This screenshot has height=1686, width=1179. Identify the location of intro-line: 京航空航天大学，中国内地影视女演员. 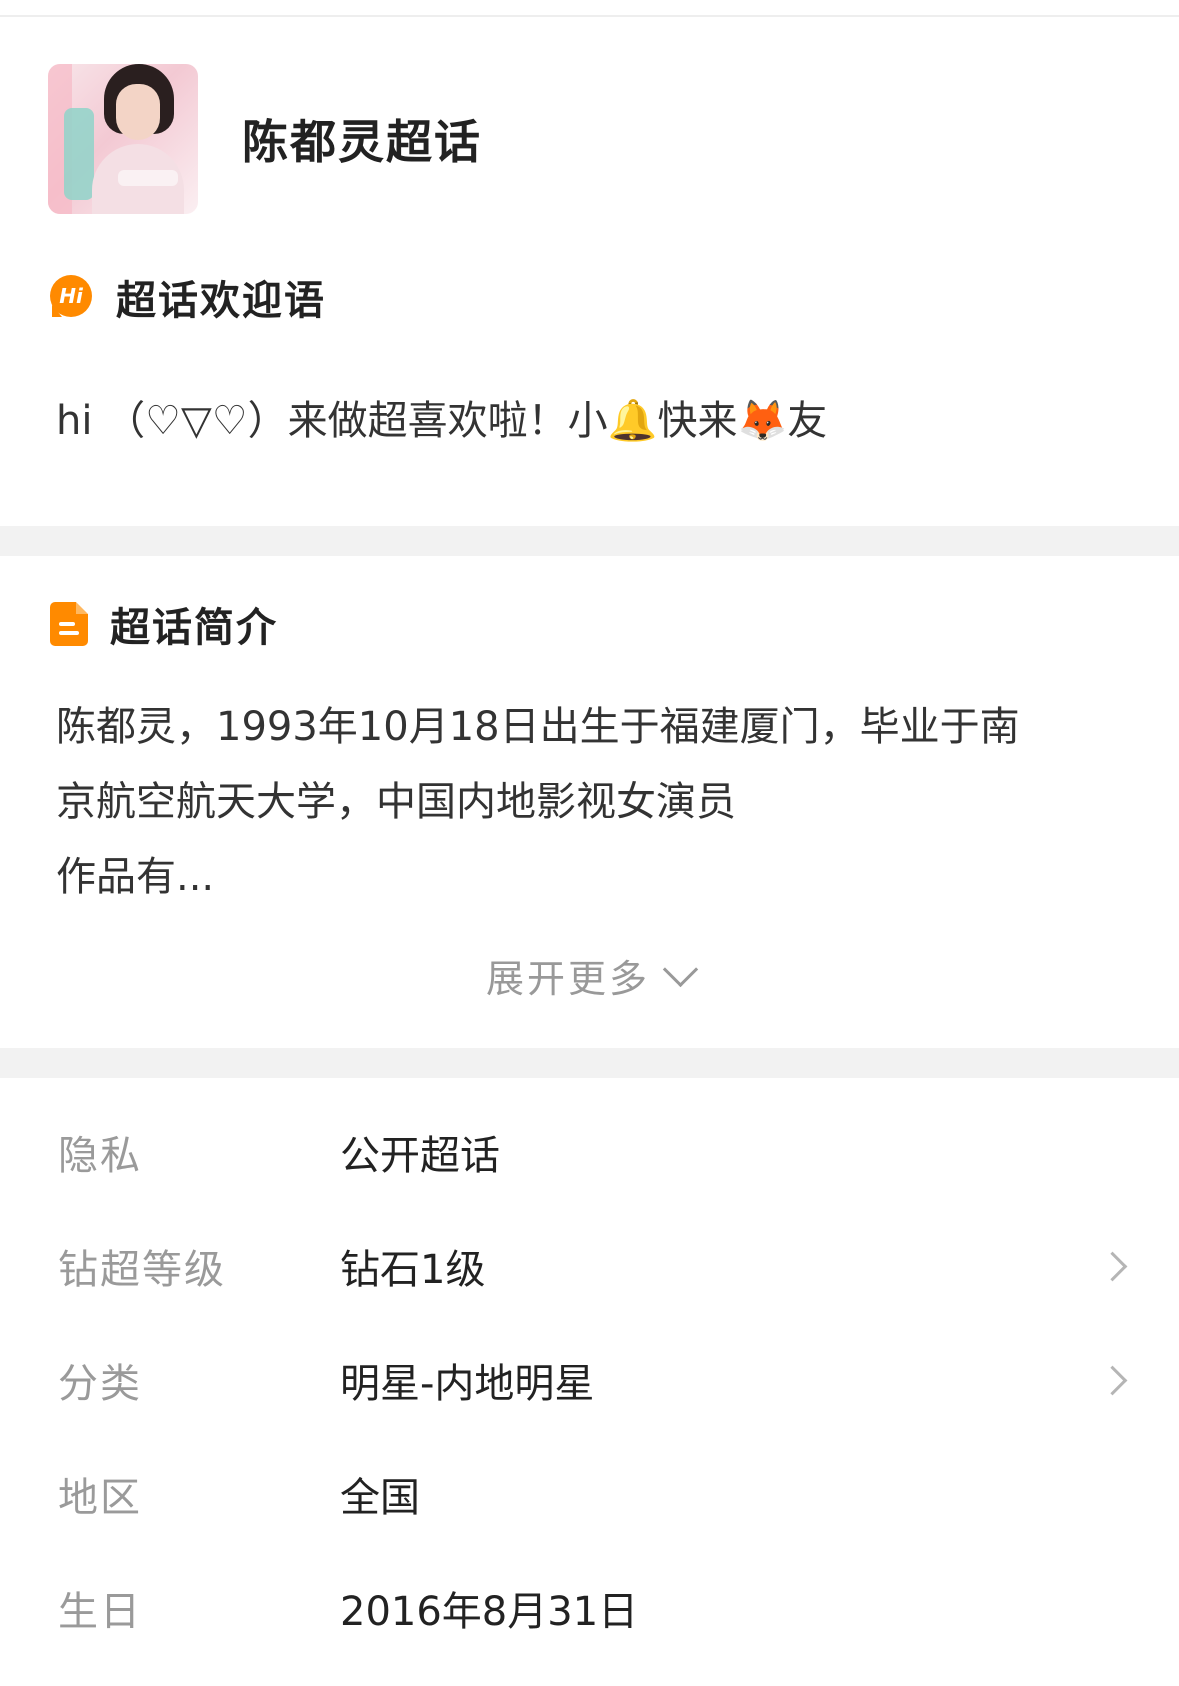
(396, 802).